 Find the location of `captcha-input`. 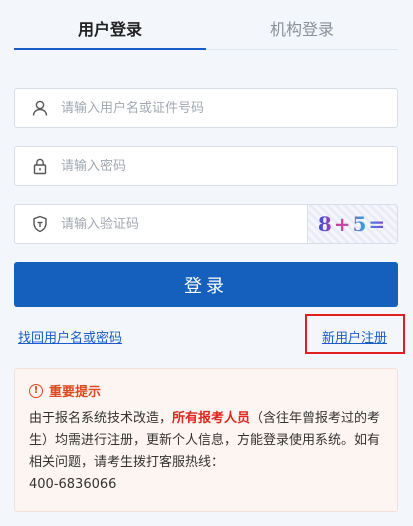

captcha-input is located at coordinates (184, 224).